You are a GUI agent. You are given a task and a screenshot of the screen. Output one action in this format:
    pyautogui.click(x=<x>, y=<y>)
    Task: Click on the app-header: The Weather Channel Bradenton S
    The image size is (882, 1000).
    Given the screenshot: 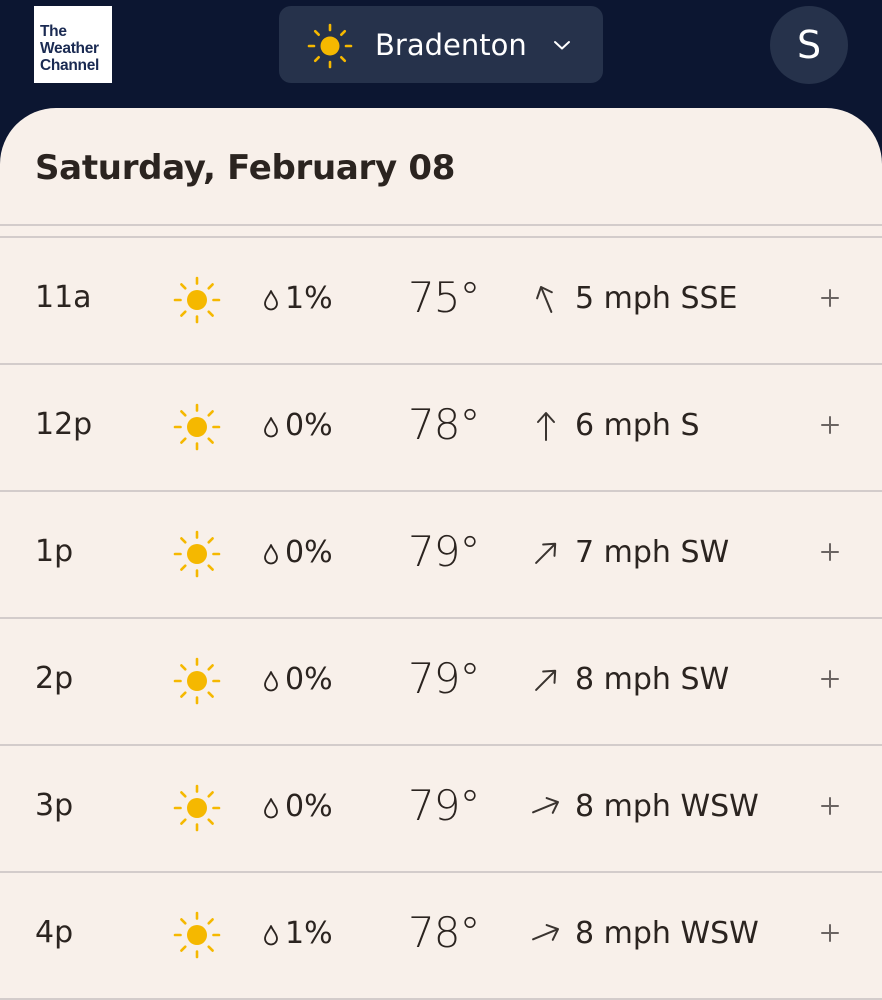 What is the action you would take?
    pyautogui.click(x=441, y=59)
    